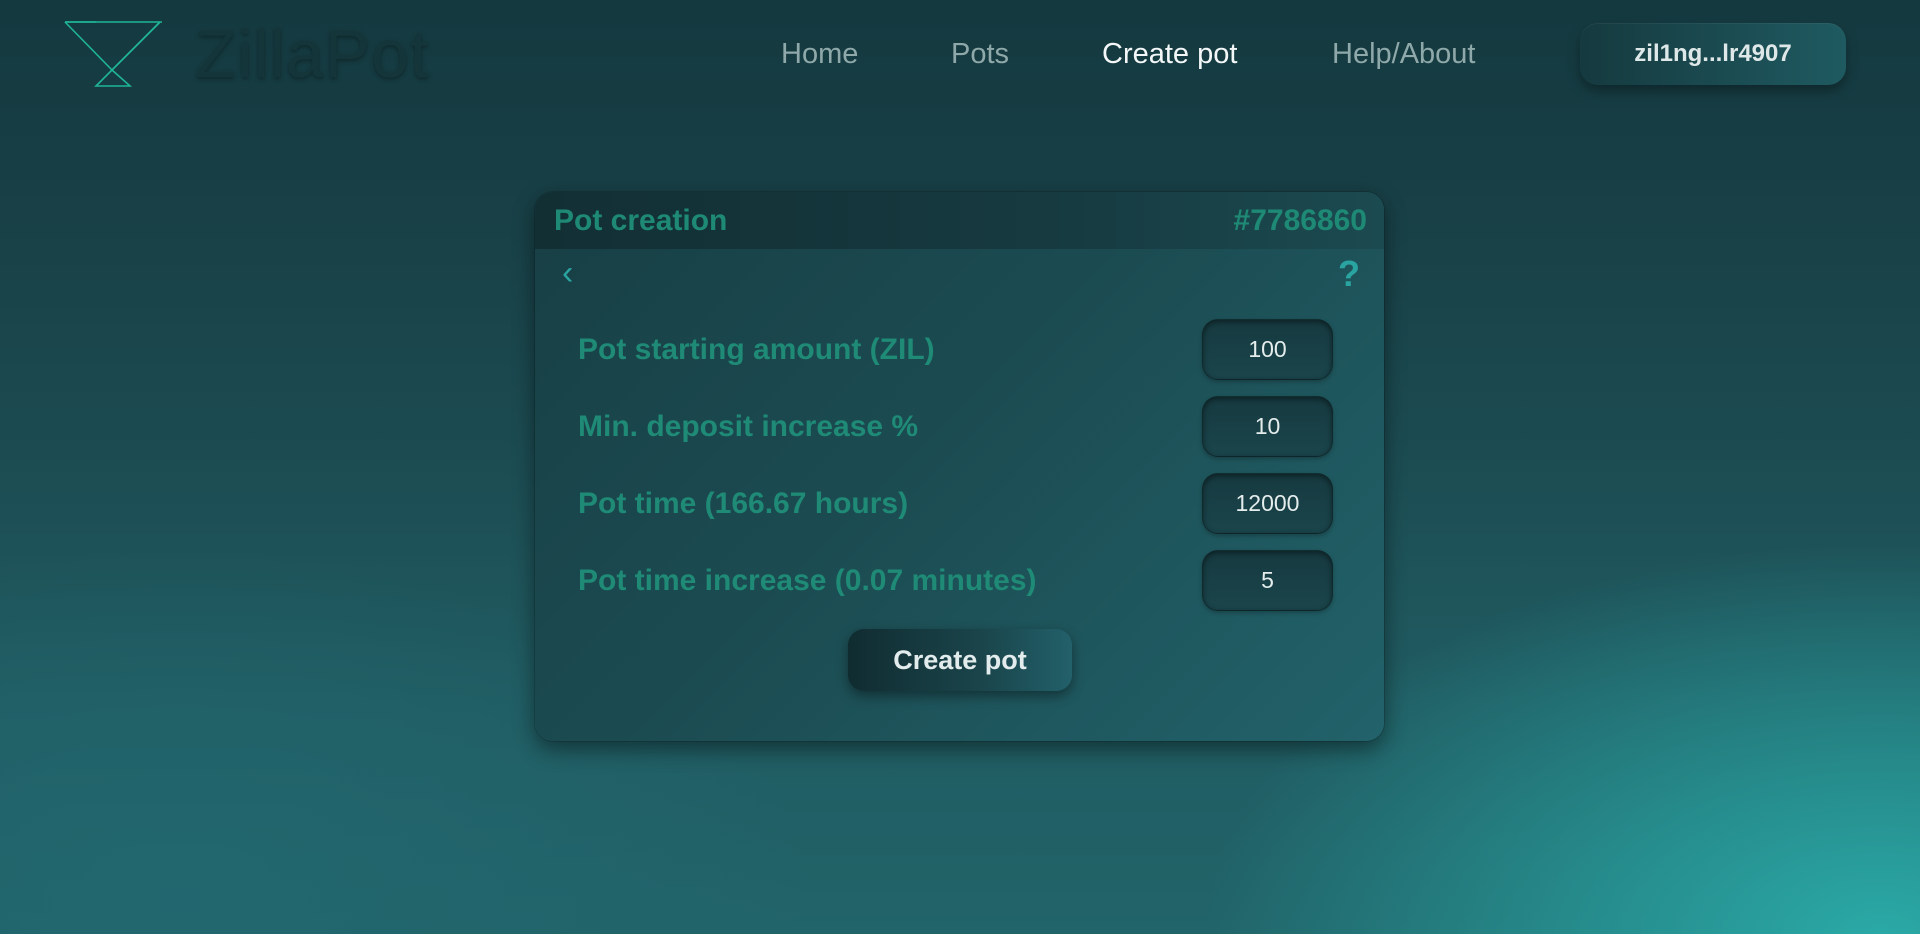  I want to click on field-row-starting-amount: Pot starting amount (ZIL), so click(959, 350).